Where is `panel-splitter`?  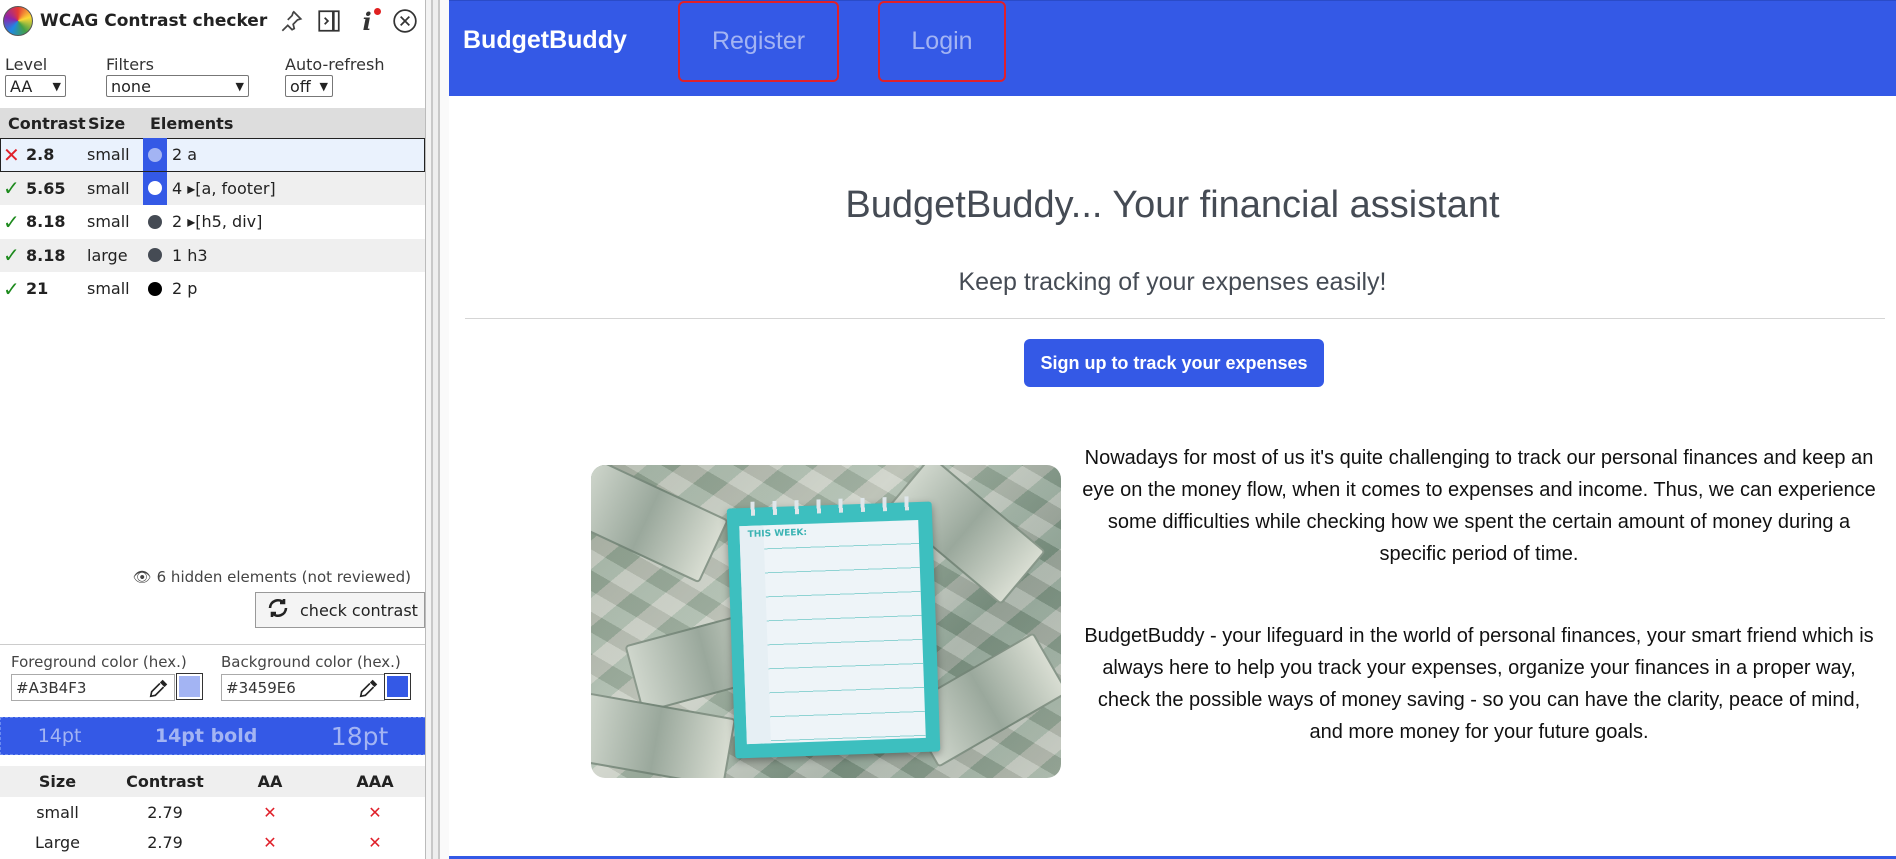 panel-splitter is located at coordinates (437, 429).